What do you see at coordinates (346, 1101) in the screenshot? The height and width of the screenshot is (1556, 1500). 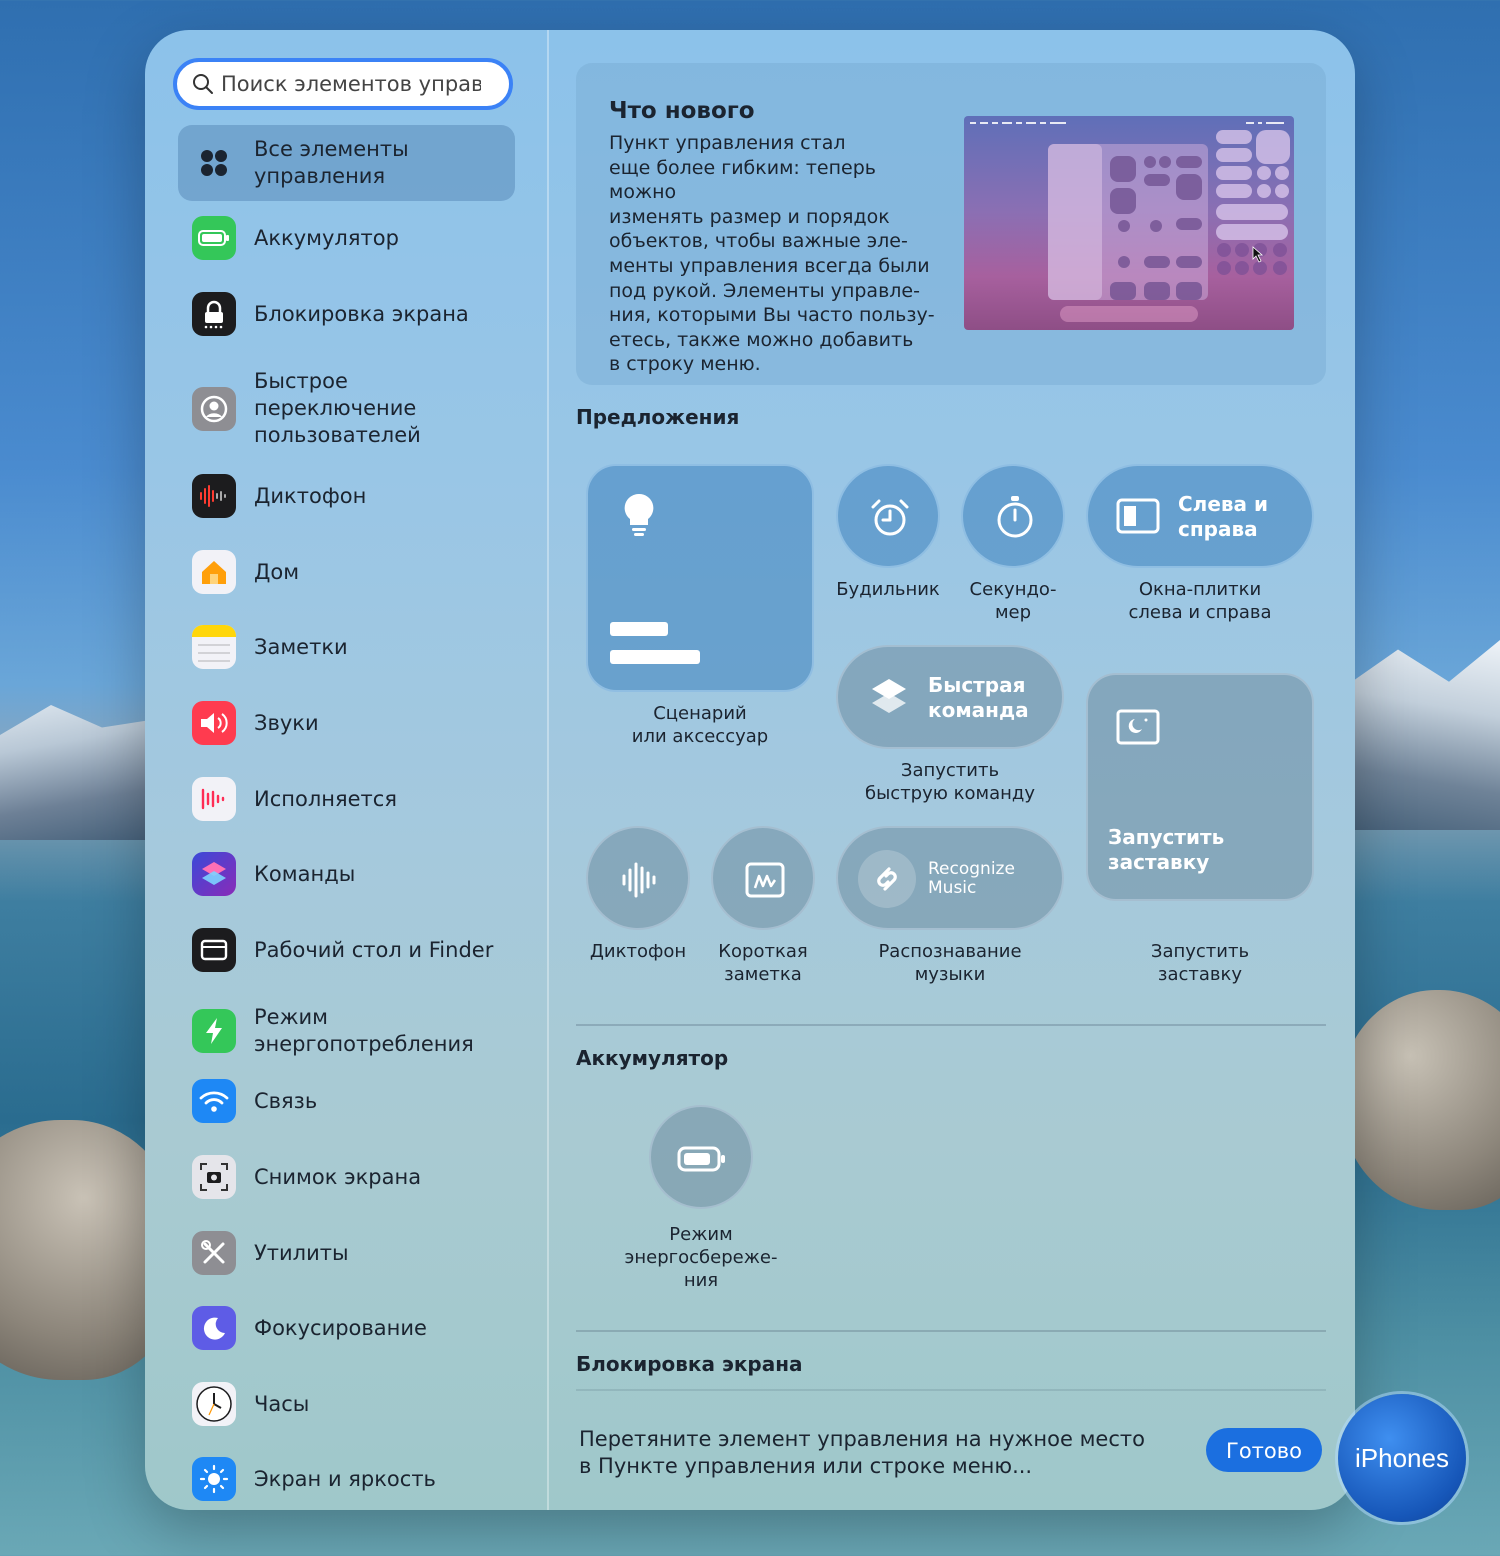 I see `sidebar-item-connectivity: Связь` at bounding box center [346, 1101].